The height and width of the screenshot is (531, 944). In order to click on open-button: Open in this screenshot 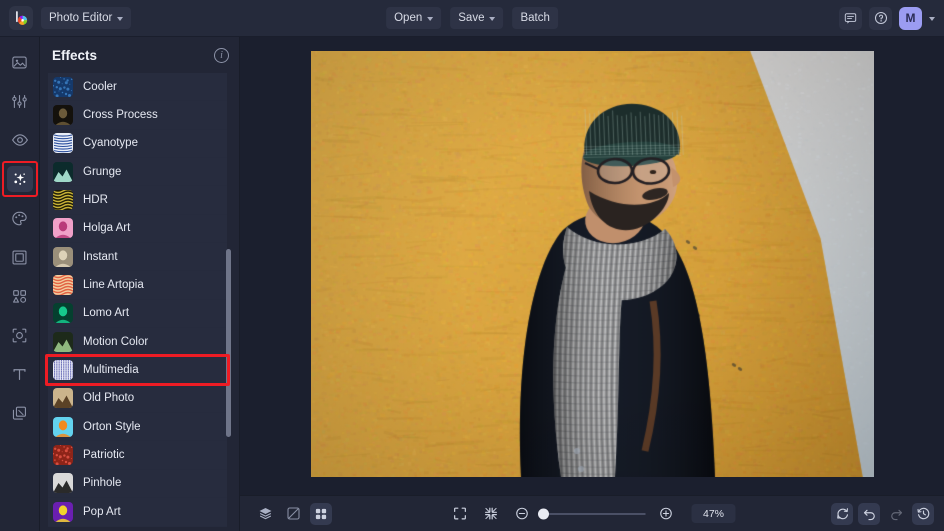, I will do `click(414, 18)`.